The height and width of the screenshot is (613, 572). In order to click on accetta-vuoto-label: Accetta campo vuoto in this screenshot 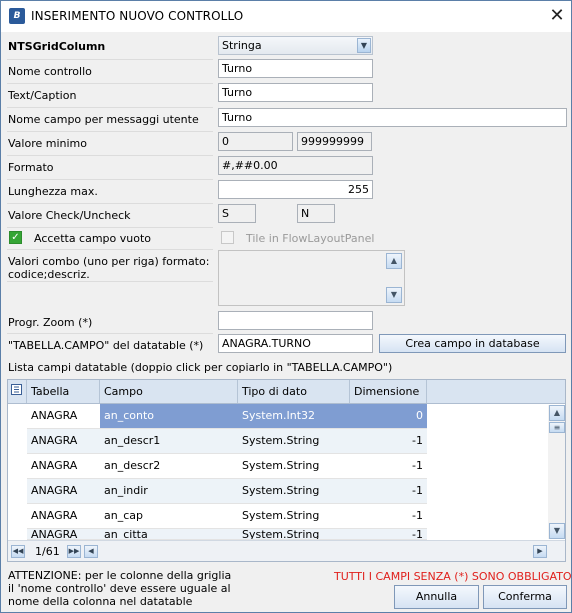, I will do `click(93, 238)`.